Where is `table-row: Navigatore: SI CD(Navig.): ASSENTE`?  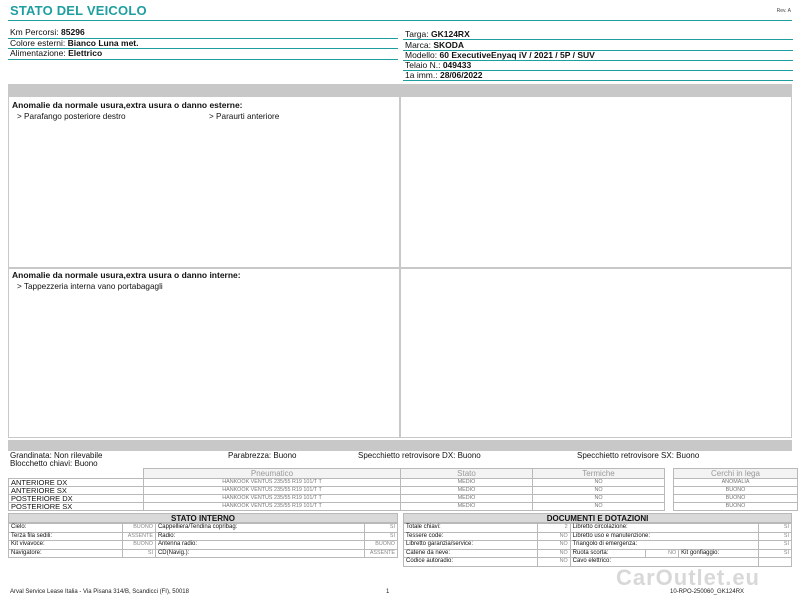
table-row: Navigatore: SI CD(Navig.): ASSENTE is located at coordinates (203, 553).